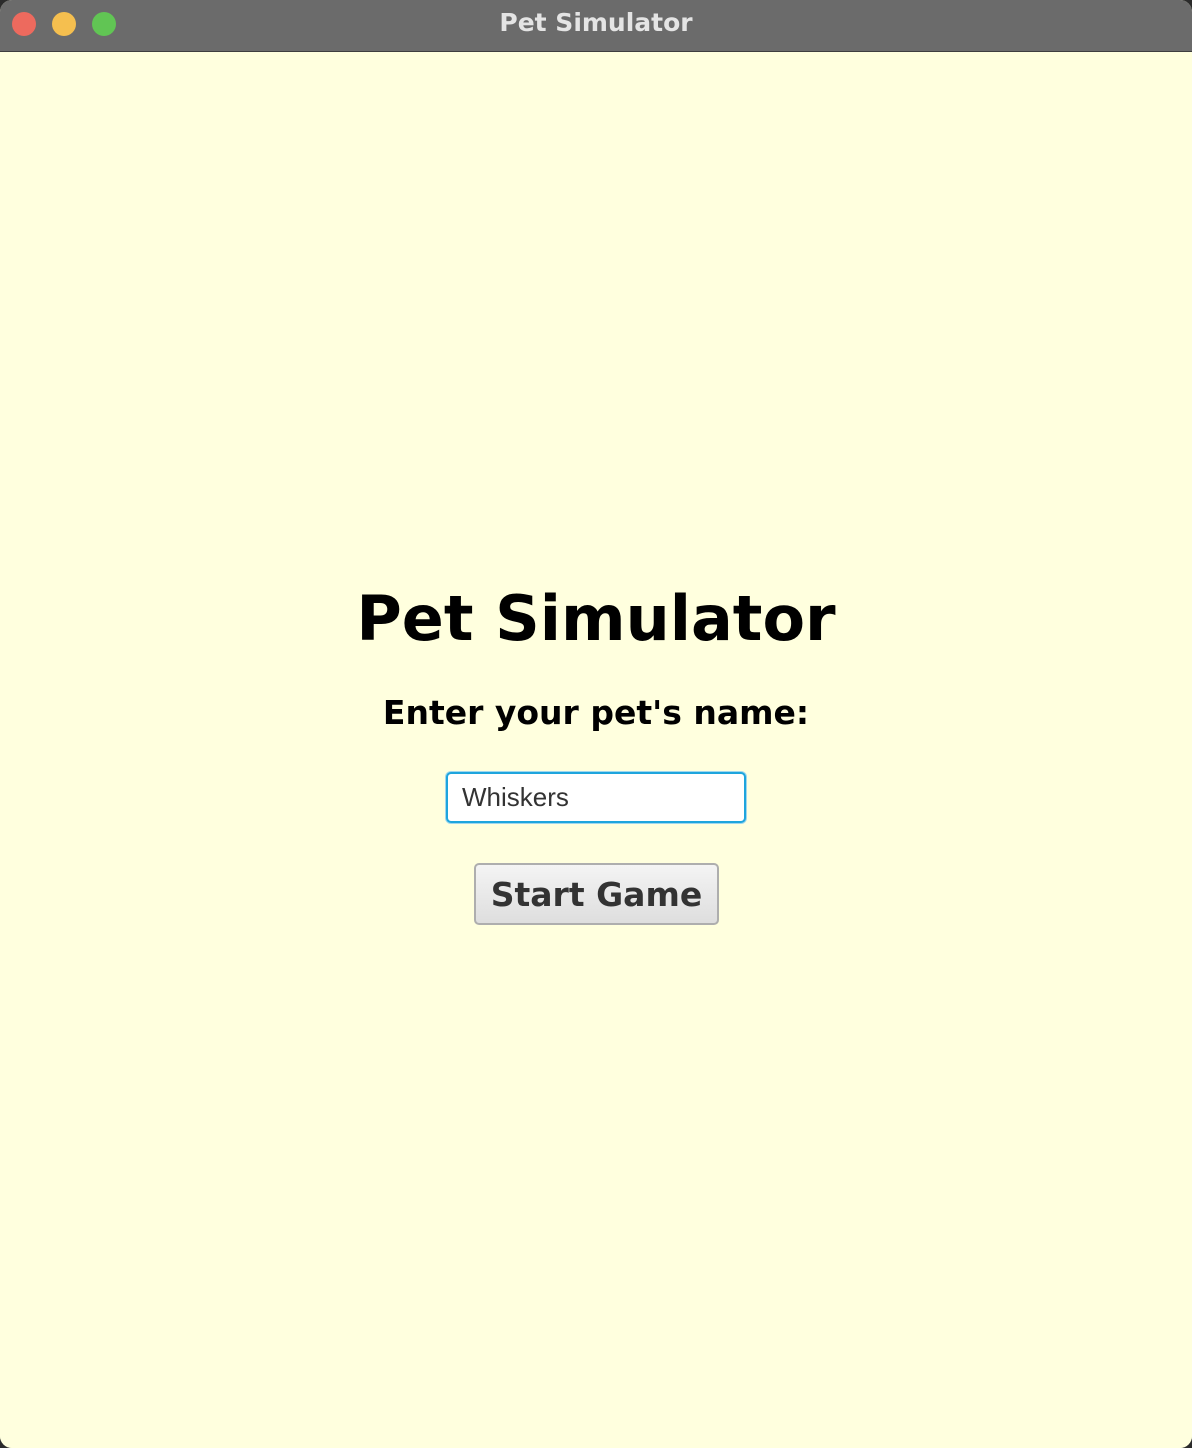 This screenshot has height=1448, width=1192. What do you see at coordinates (596, 22) in the screenshot?
I see `window-title: Pet Simulator` at bounding box center [596, 22].